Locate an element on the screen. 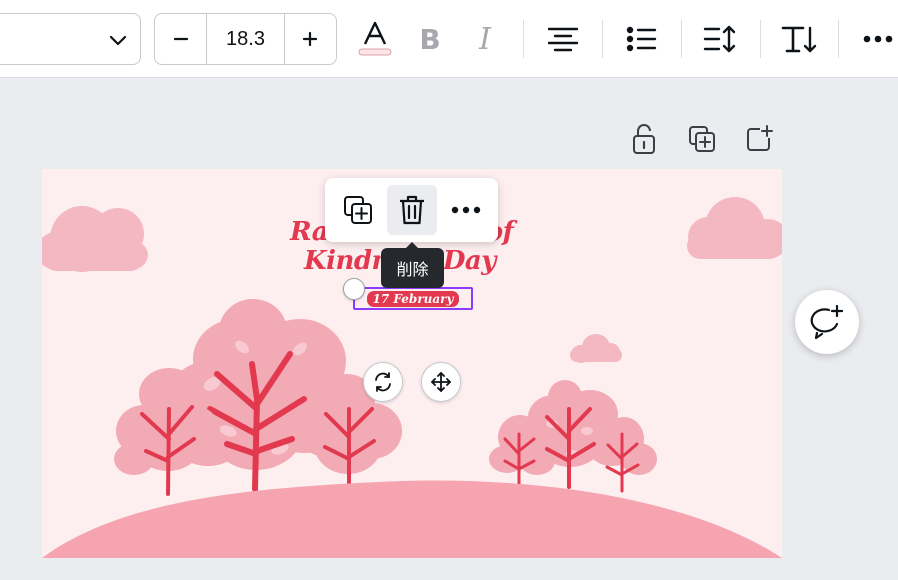 This screenshot has width=898, height=580. bullet-list-icon is located at coordinates (641, 39).